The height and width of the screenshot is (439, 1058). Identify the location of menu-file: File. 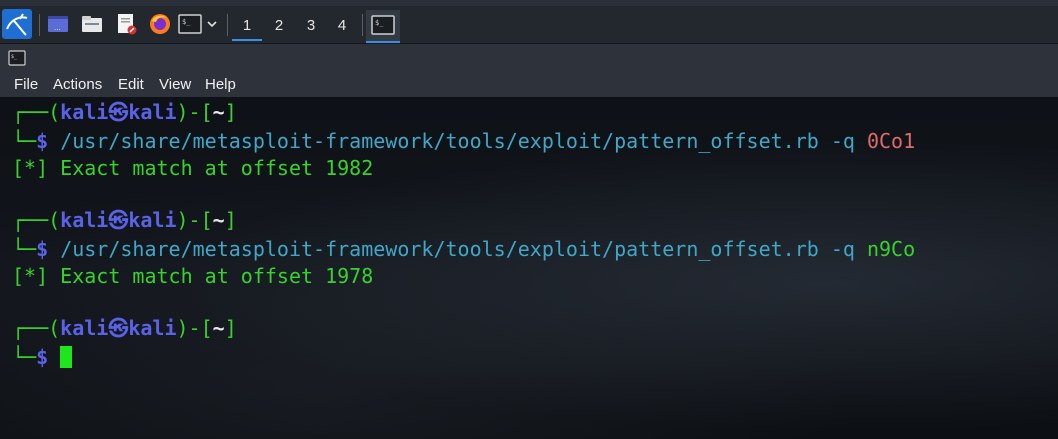
(26, 84).